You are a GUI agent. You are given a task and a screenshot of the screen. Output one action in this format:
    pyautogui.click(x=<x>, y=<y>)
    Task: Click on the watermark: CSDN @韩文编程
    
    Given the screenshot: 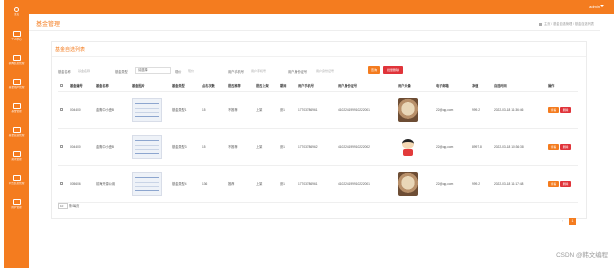 What is the action you would take?
    pyautogui.click(x=582, y=255)
    